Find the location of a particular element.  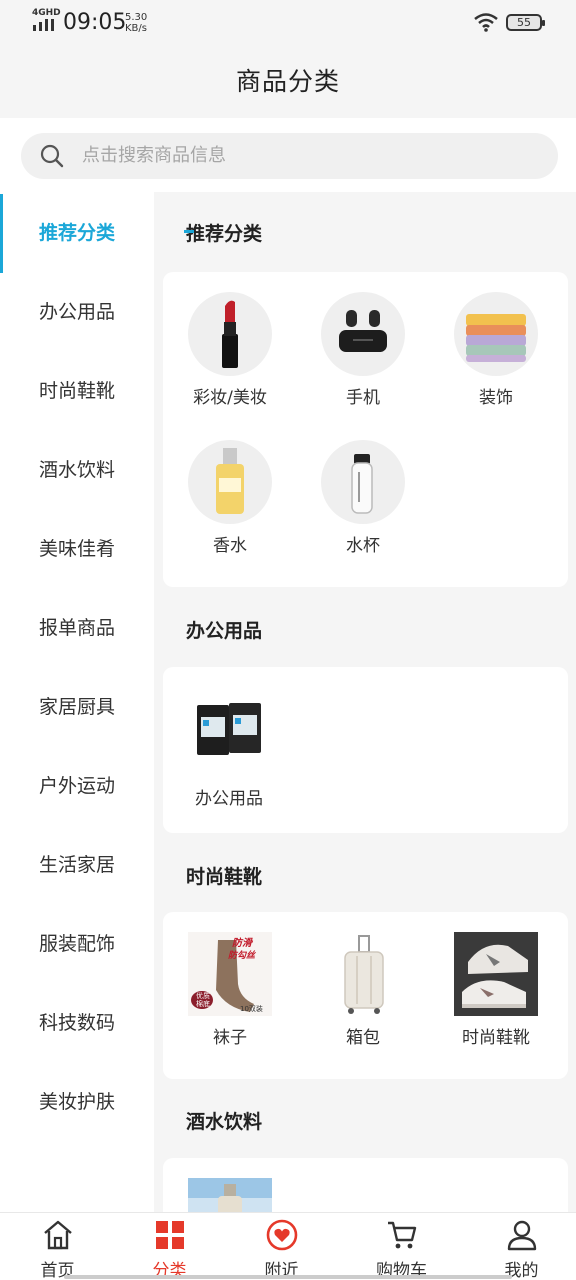

category-label: 手机 is located at coordinates (363, 398).